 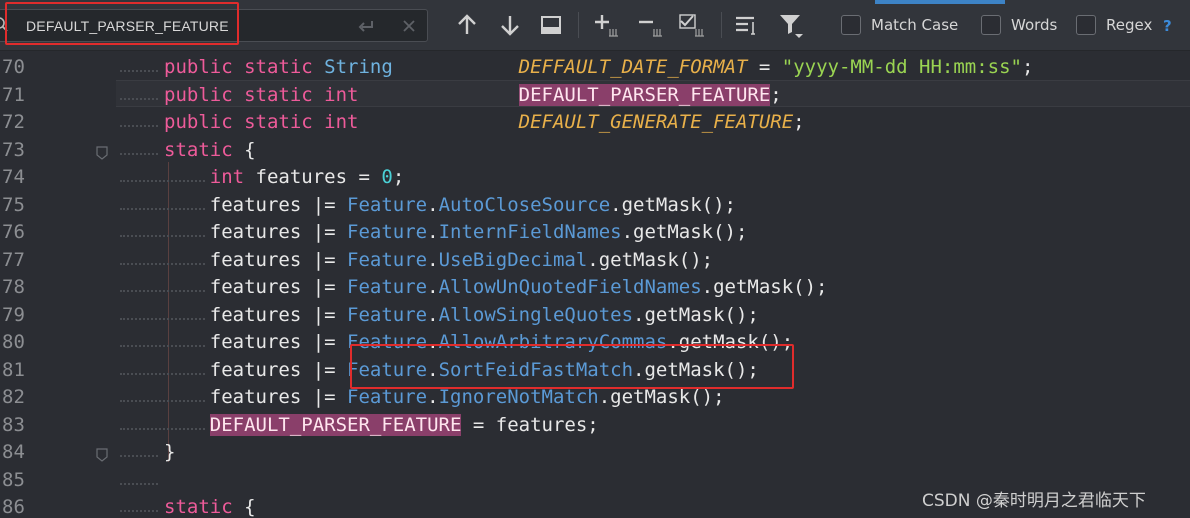 I want to click on line-number: 75, so click(x=13, y=204).